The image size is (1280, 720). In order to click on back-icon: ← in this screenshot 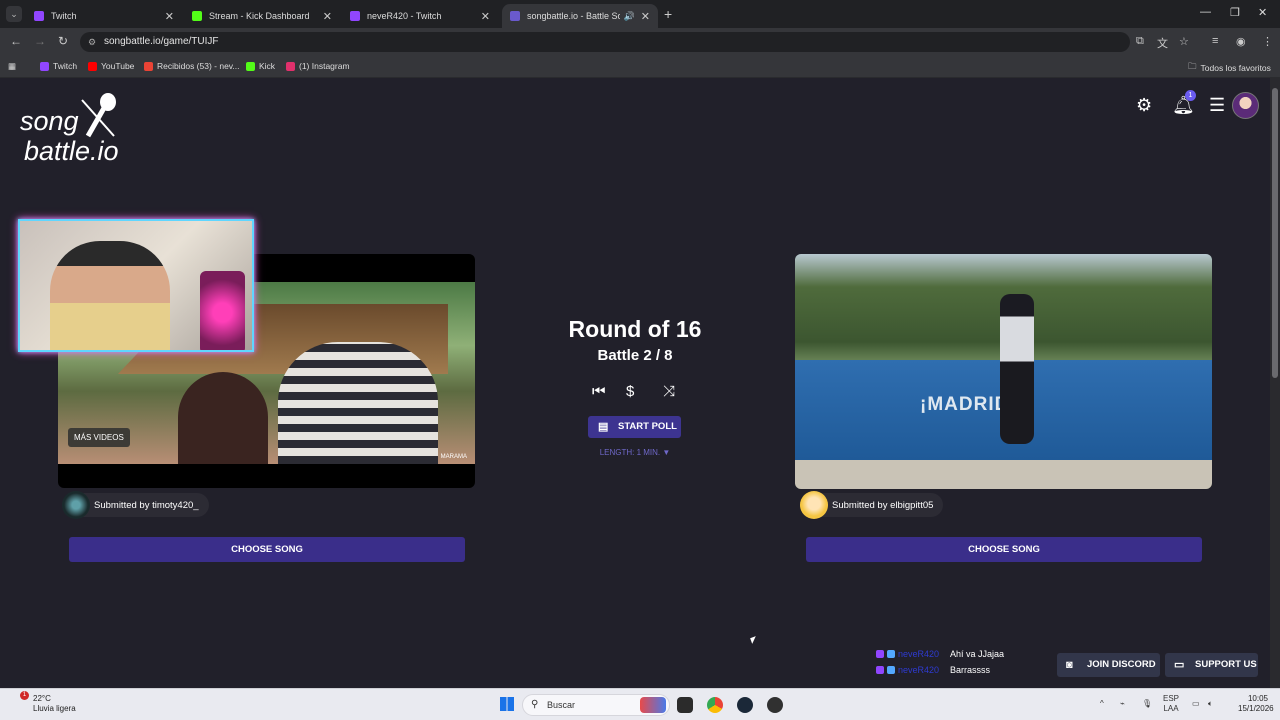, I will do `click(16, 41)`.